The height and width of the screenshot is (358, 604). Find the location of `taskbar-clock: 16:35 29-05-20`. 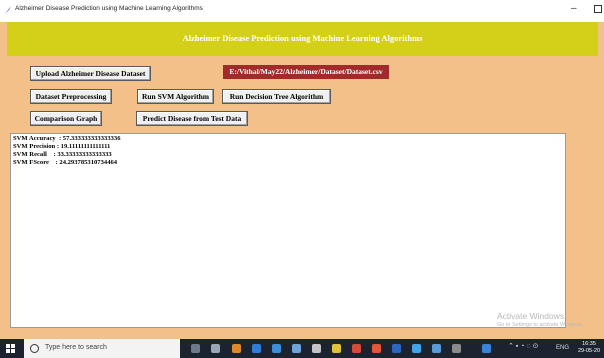

taskbar-clock: 16:35 29-05-20 is located at coordinates (589, 348).